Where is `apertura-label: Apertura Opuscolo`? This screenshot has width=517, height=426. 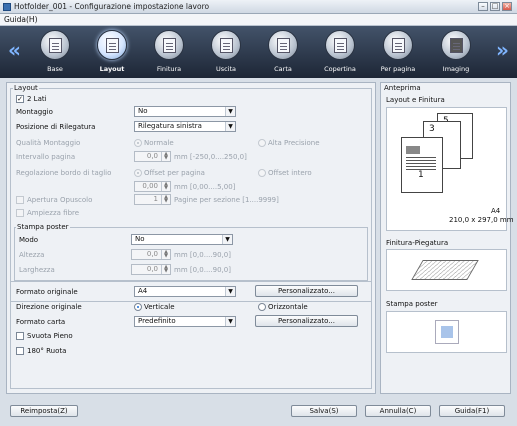
apertura-label: Apertura Opuscolo is located at coordinates (60, 200).